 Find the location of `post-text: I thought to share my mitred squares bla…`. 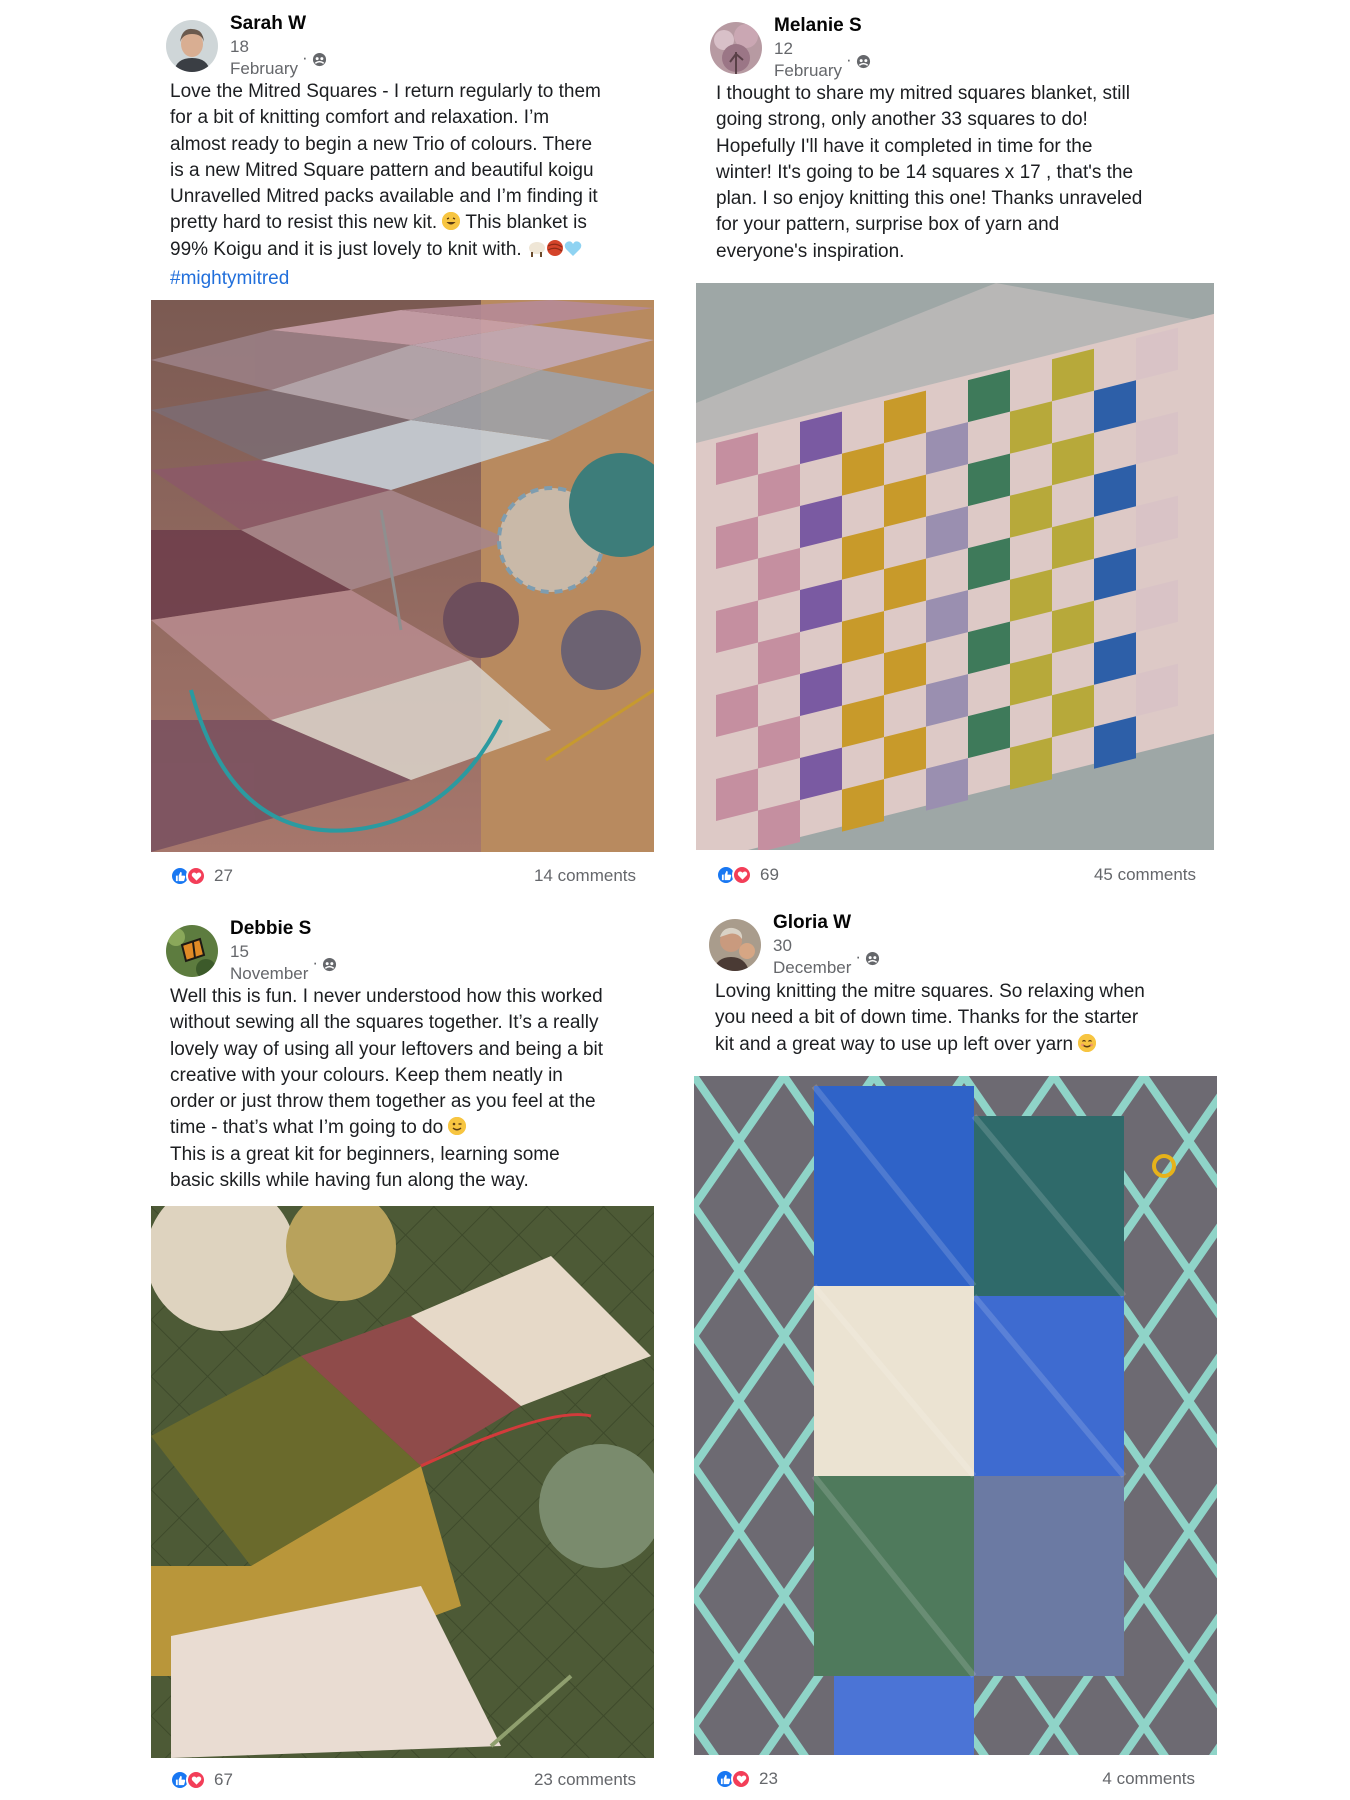

post-text: I thought to share my mitred squares bla… is located at coordinates (929, 172).